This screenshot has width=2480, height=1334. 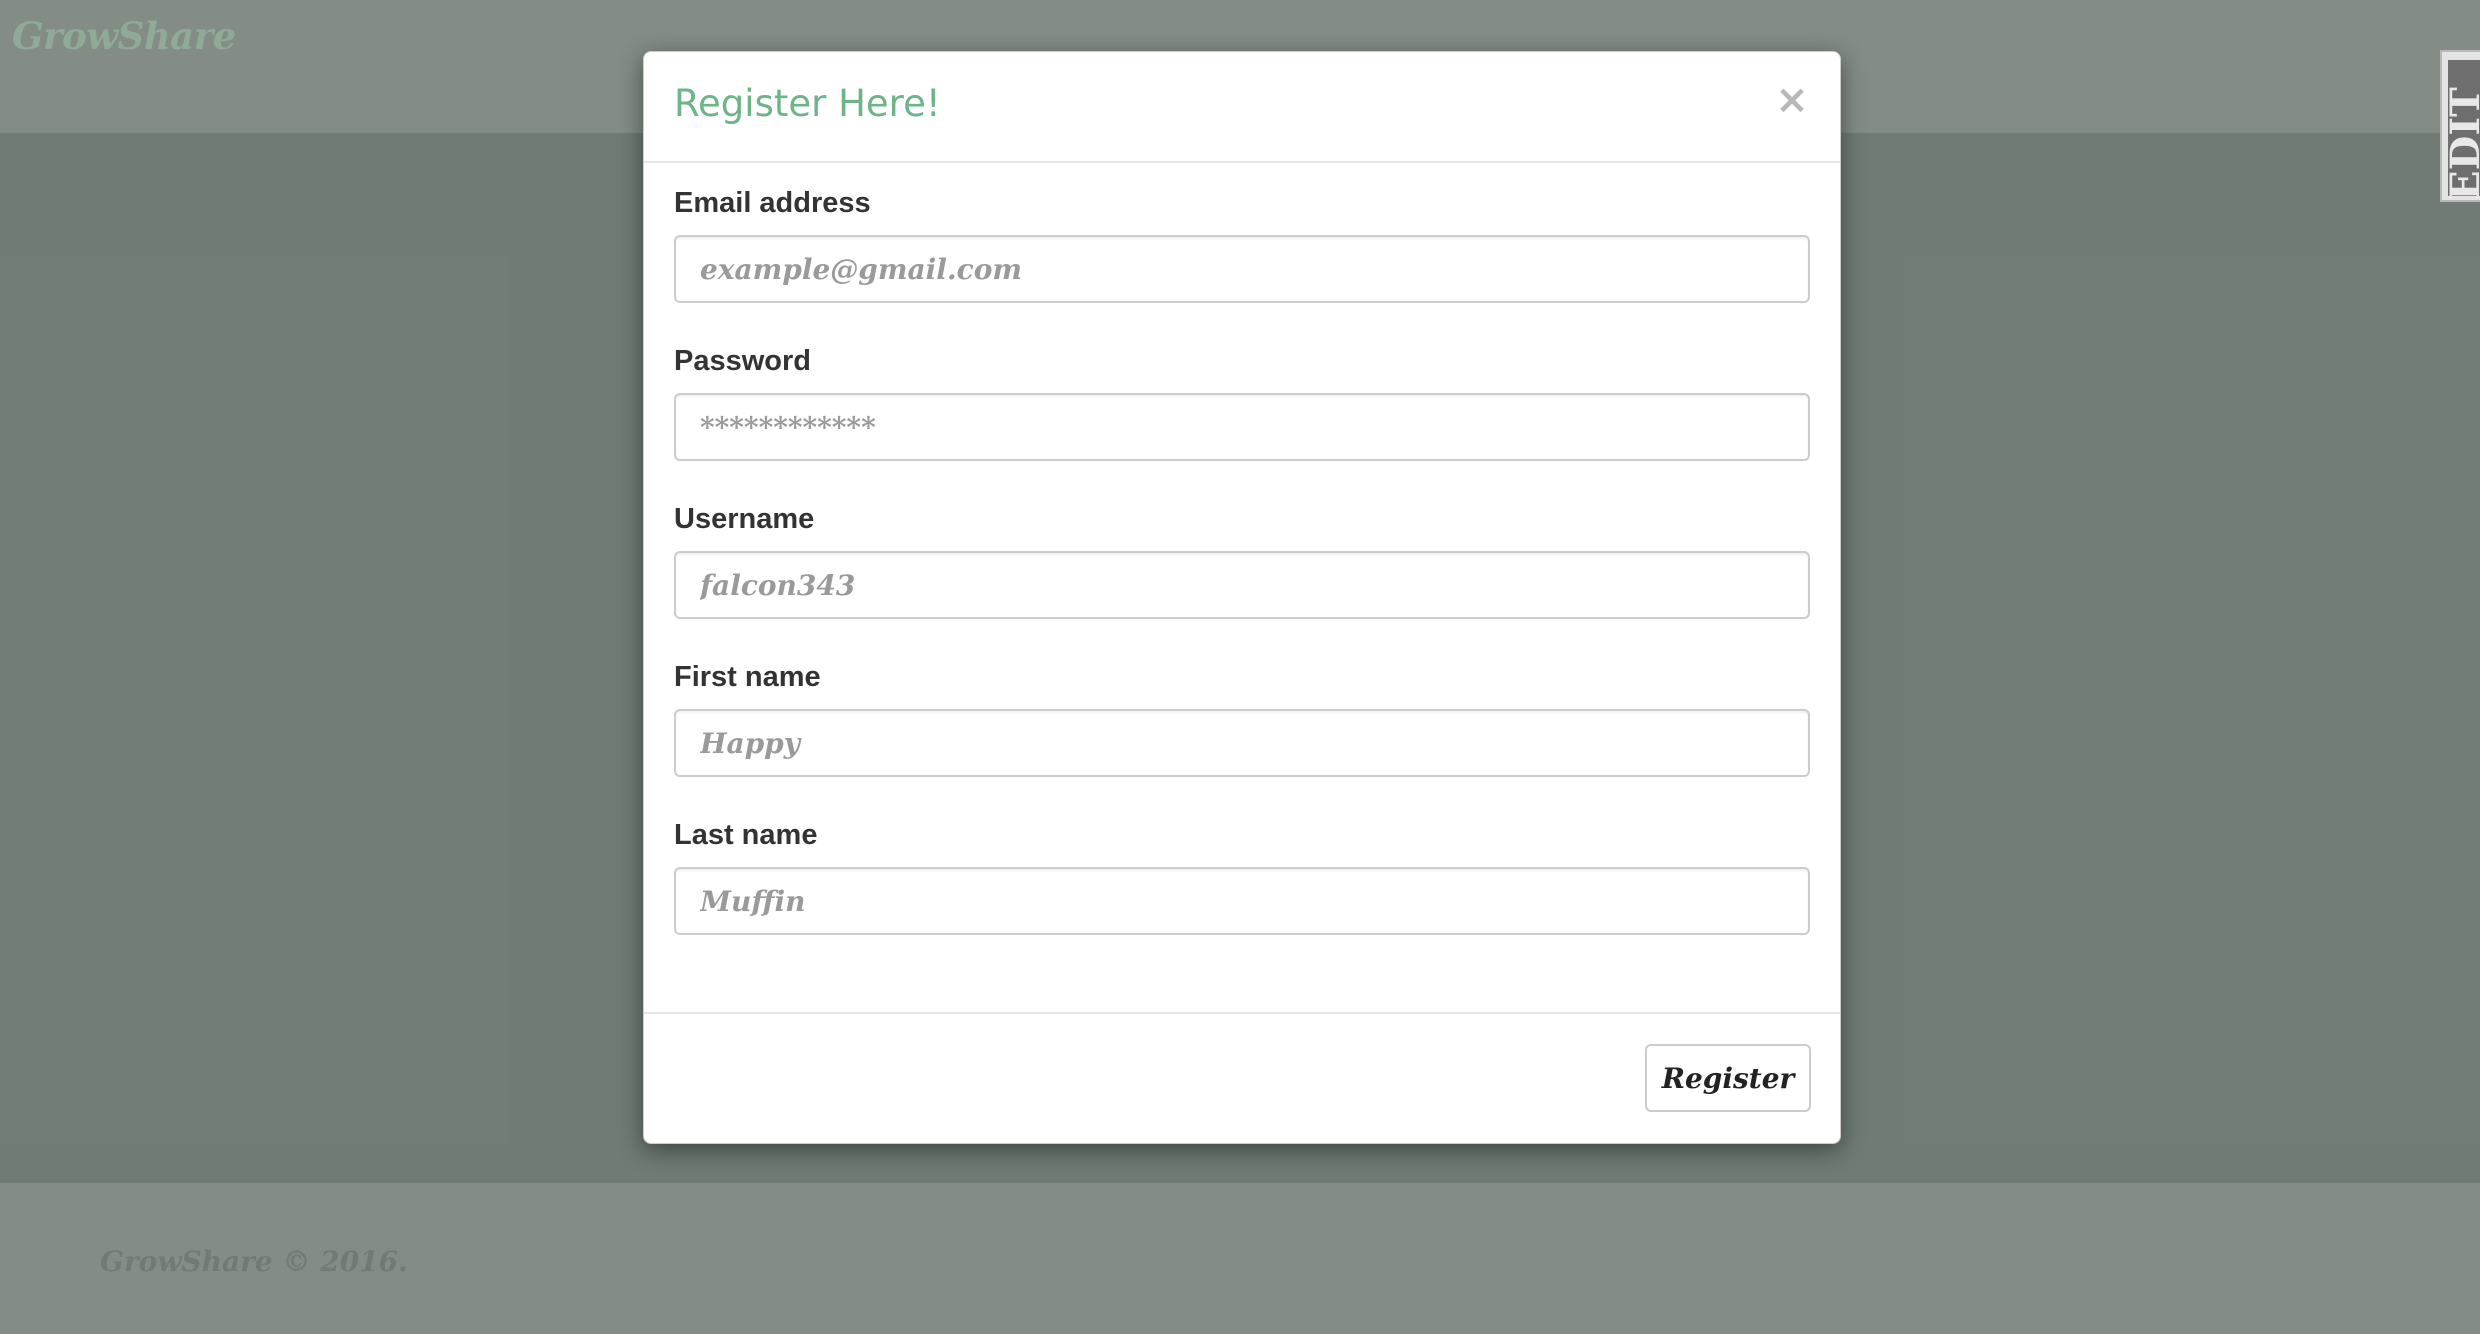 What do you see at coordinates (1242, 107) in the screenshot?
I see `modal-header: Register Here! ×` at bounding box center [1242, 107].